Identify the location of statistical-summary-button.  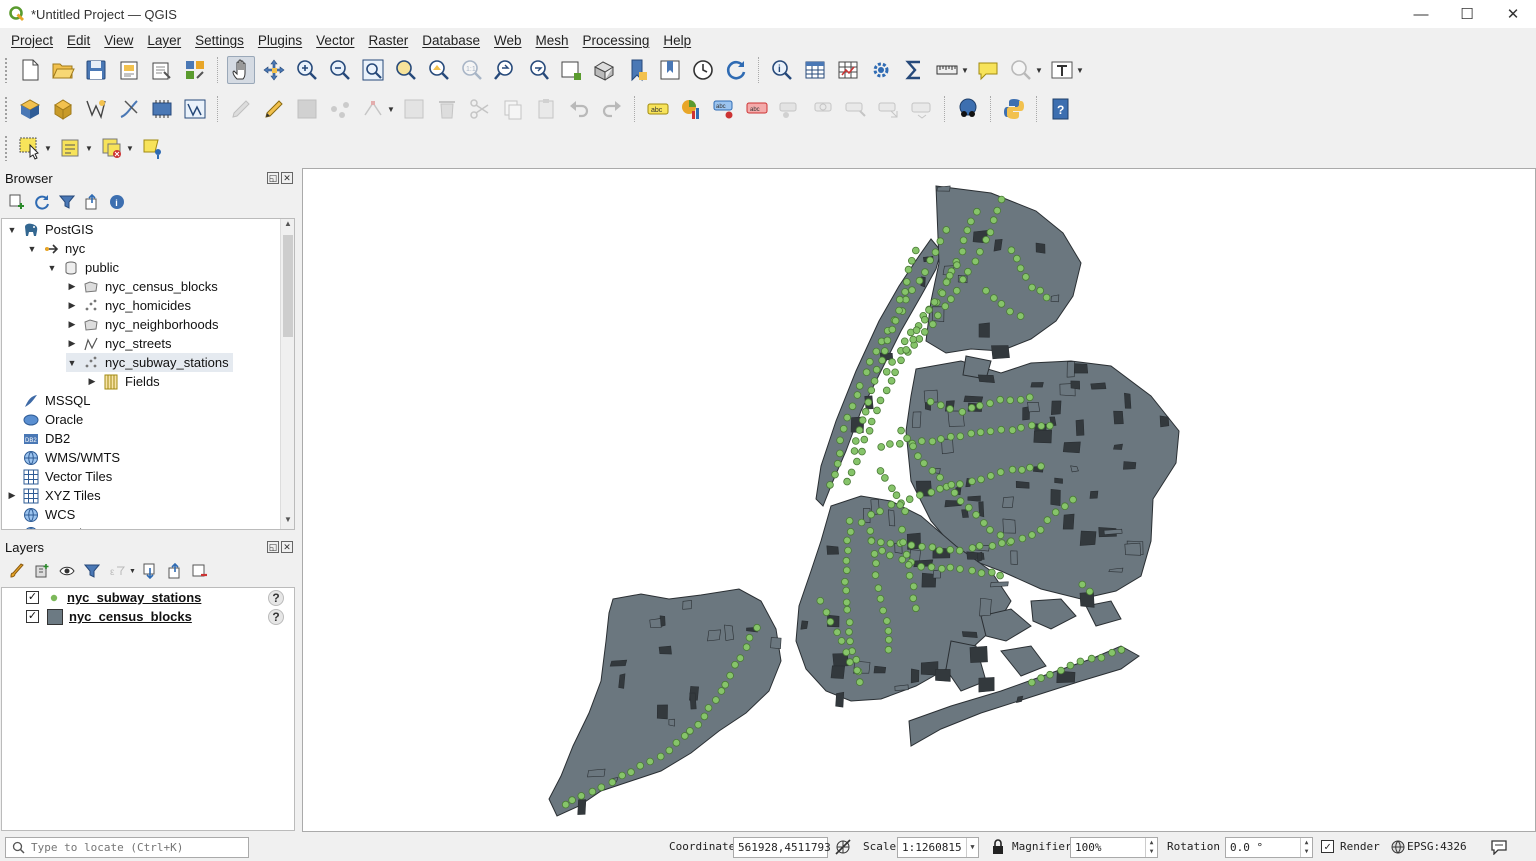
(914, 70).